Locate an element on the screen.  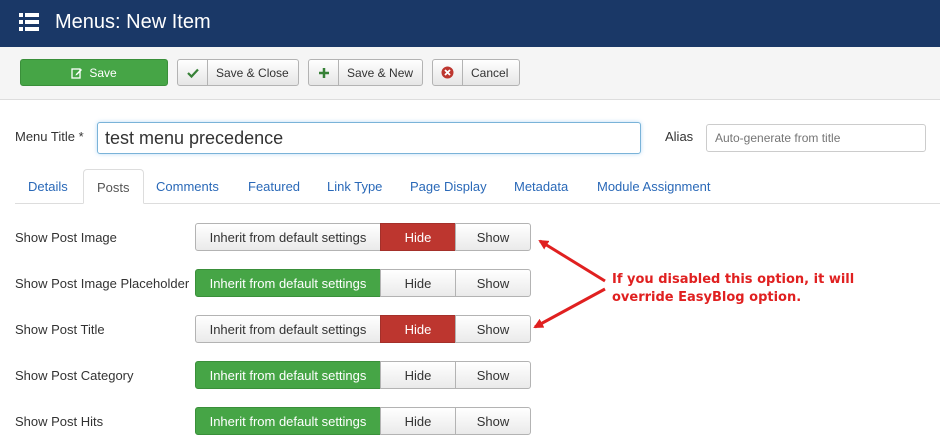
page-header: Menus: New Item is located at coordinates (470, 23).